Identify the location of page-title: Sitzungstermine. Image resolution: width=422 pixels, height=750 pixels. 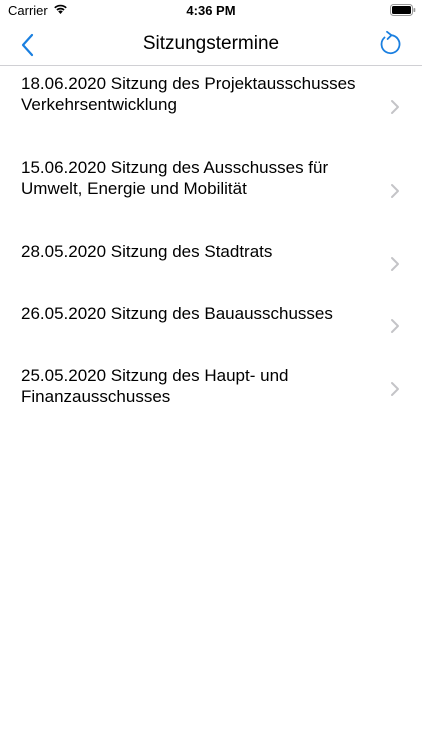
(211, 43).